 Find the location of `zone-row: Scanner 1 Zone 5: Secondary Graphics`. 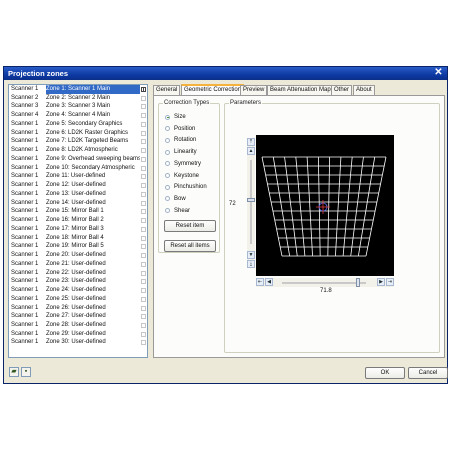

zone-row: Scanner 1 Zone 5: Secondary Graphics is located at coordinates (78, 124).